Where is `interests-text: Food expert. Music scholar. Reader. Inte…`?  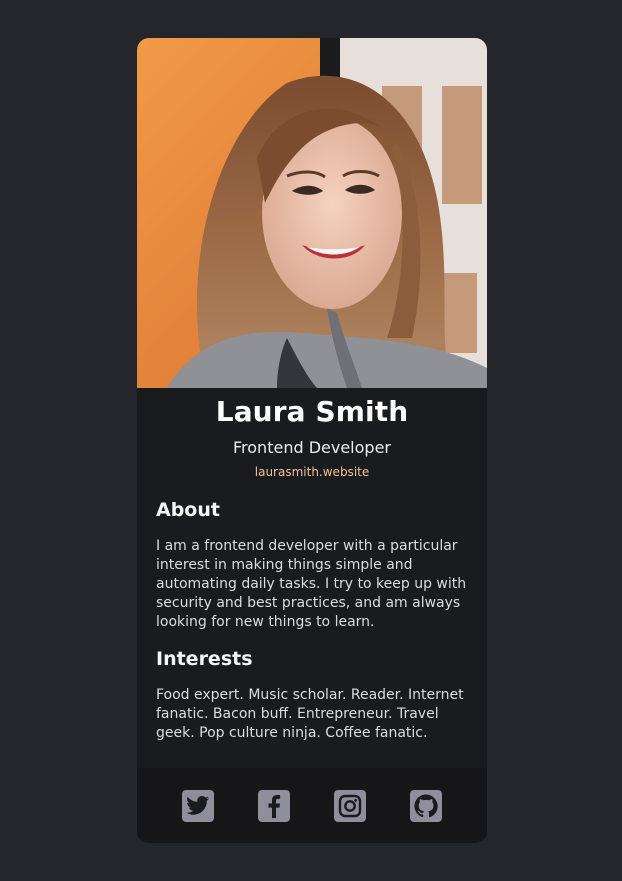 interests-text: Food expert. Music scholar. Reader. Inte… is located at coordinates (310, 714).